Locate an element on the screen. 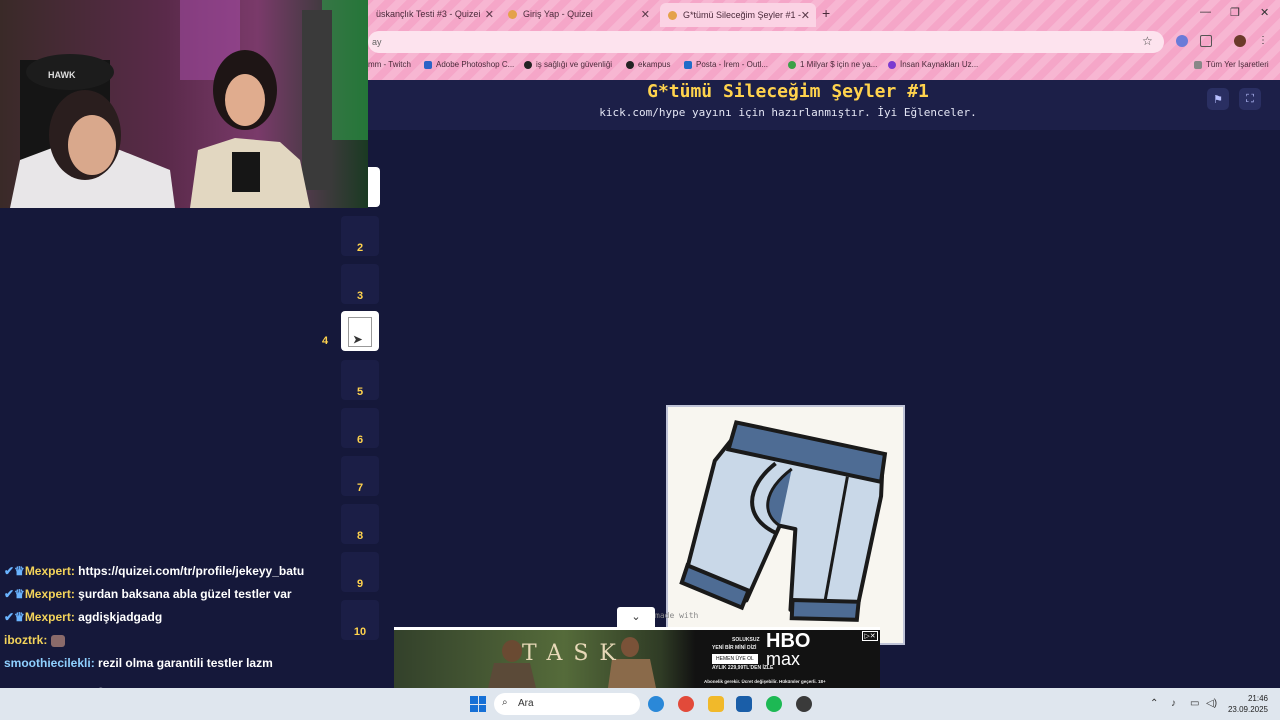  chat-message: ✔♛Mexpert: agdişkjadgadg is located at coordinates (83, 617).